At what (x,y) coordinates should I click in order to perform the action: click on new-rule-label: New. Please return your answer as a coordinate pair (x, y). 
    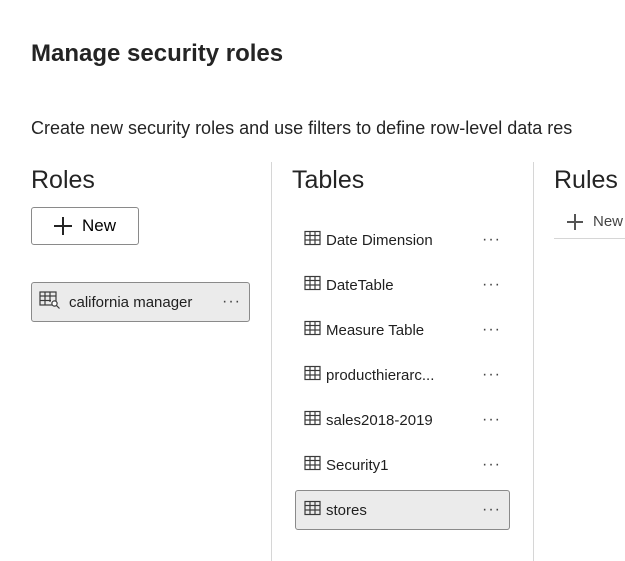
    Looking at the image, I should click on (608, 221).